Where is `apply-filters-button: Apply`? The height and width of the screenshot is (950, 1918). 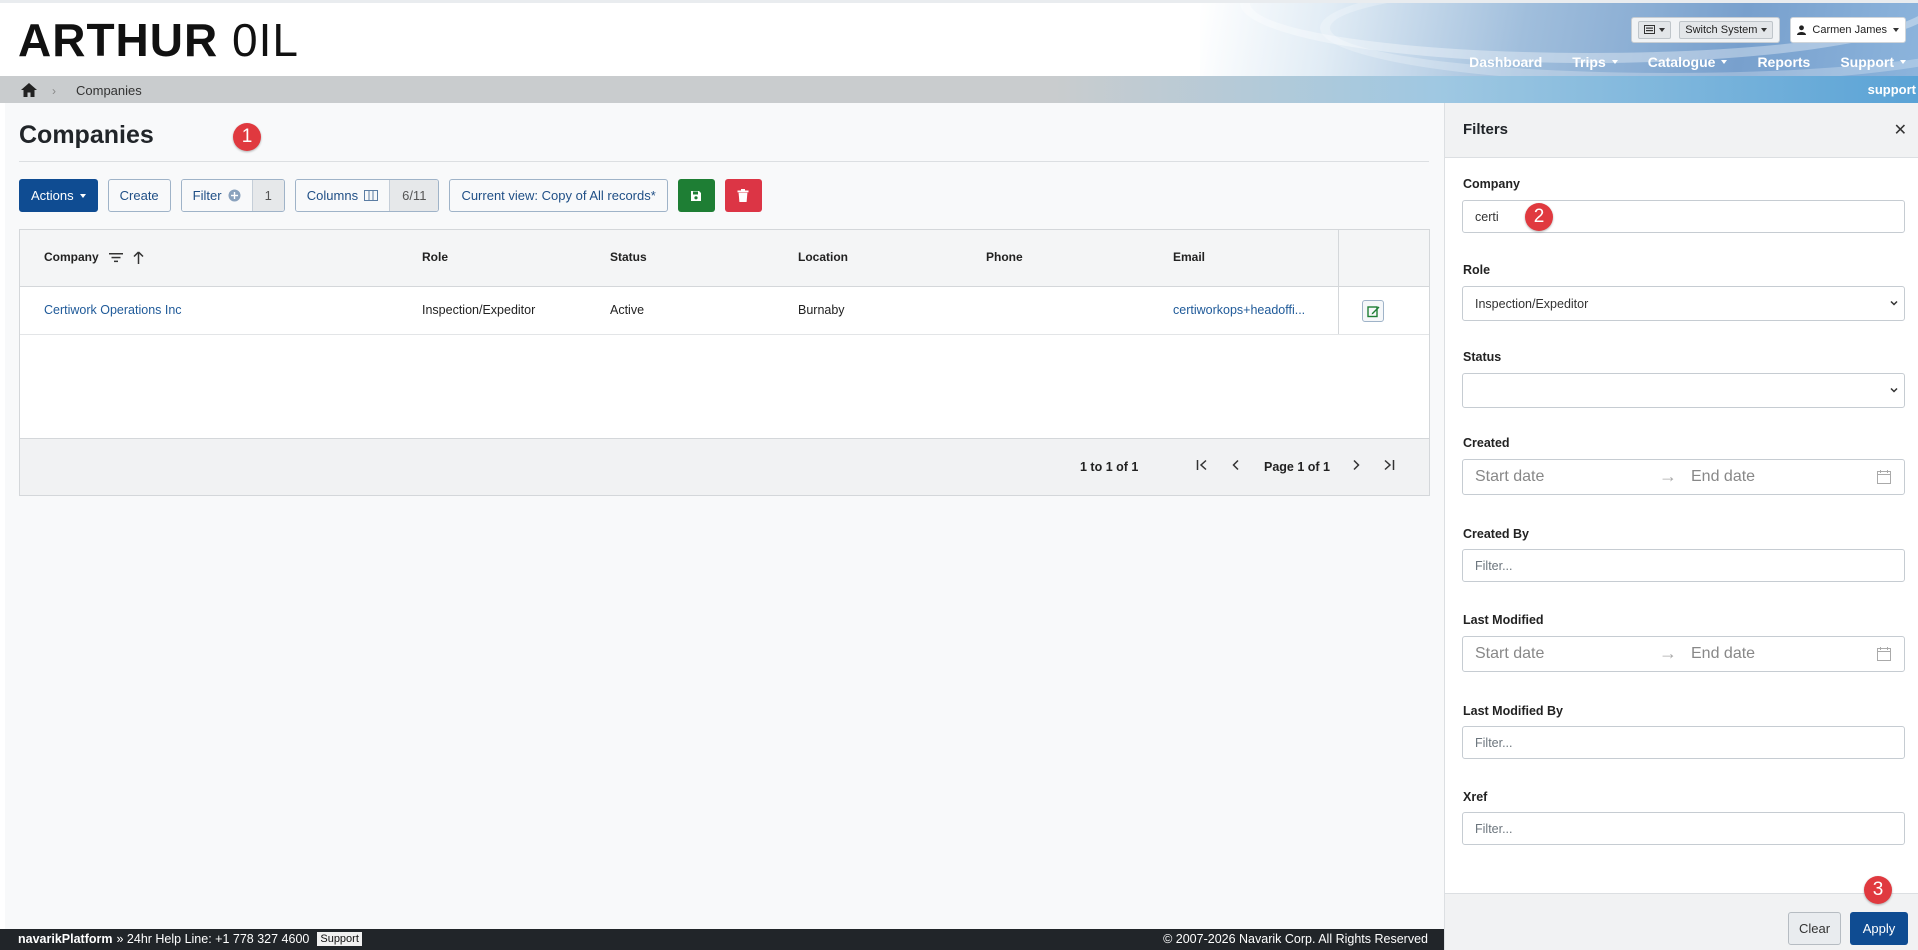 apply-filters-button: Apply is located at coordinates (1879, 928).